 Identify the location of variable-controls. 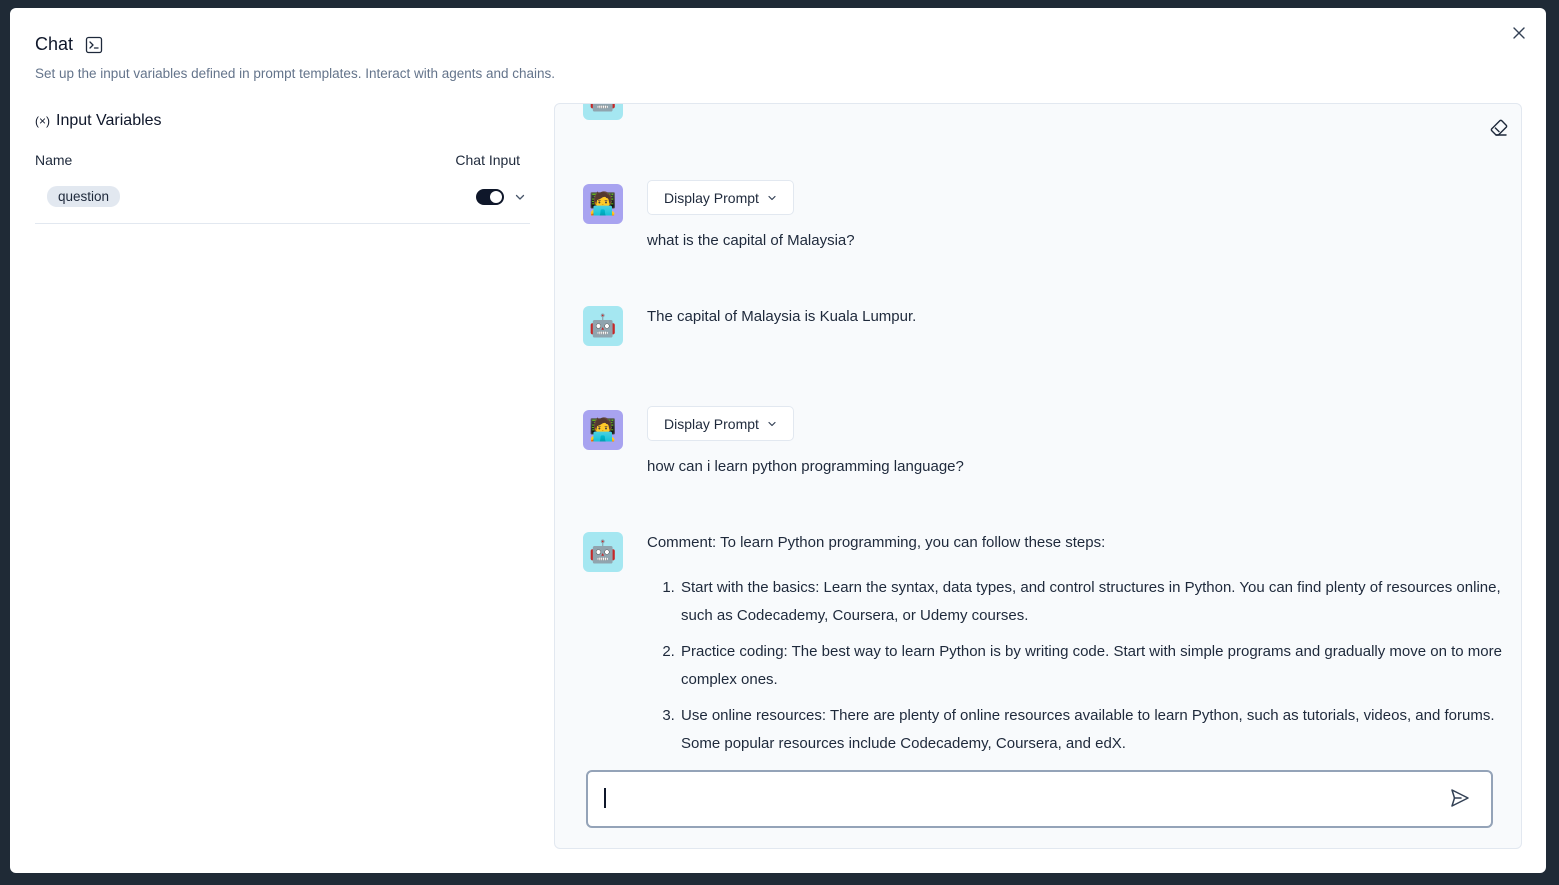
(503, 196).